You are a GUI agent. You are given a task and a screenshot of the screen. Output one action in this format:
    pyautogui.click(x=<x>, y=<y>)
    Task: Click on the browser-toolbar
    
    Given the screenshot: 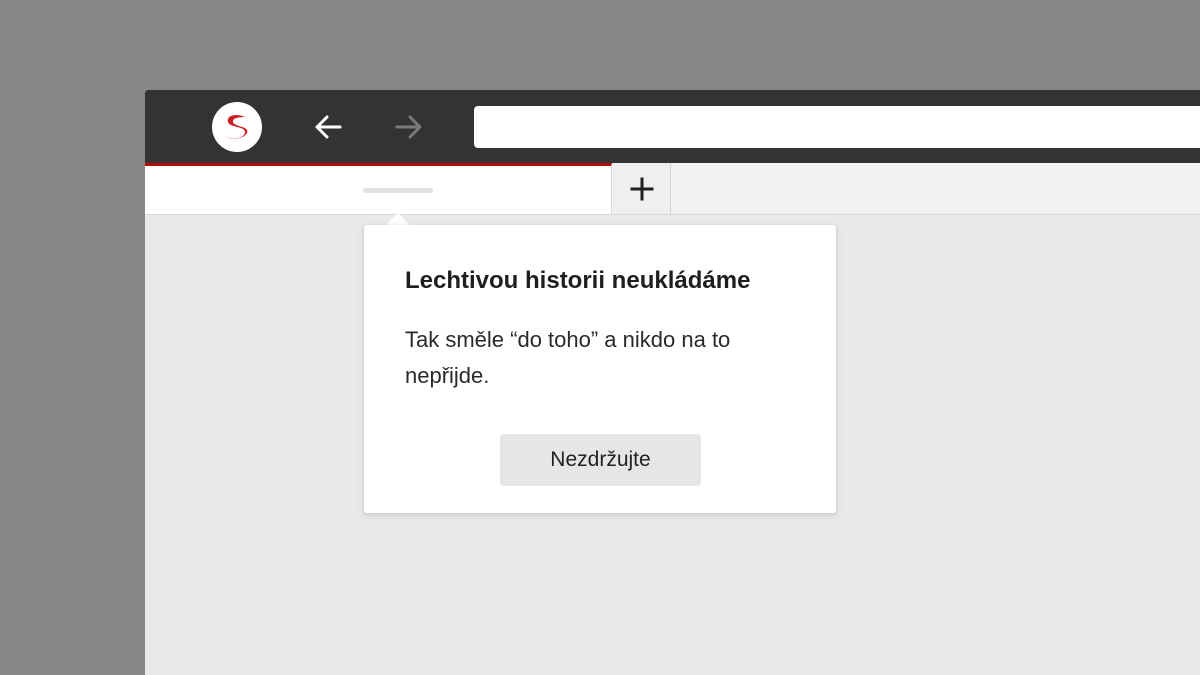 What is the action you would take?
    pyautogui.click(x=672, y=126)
    